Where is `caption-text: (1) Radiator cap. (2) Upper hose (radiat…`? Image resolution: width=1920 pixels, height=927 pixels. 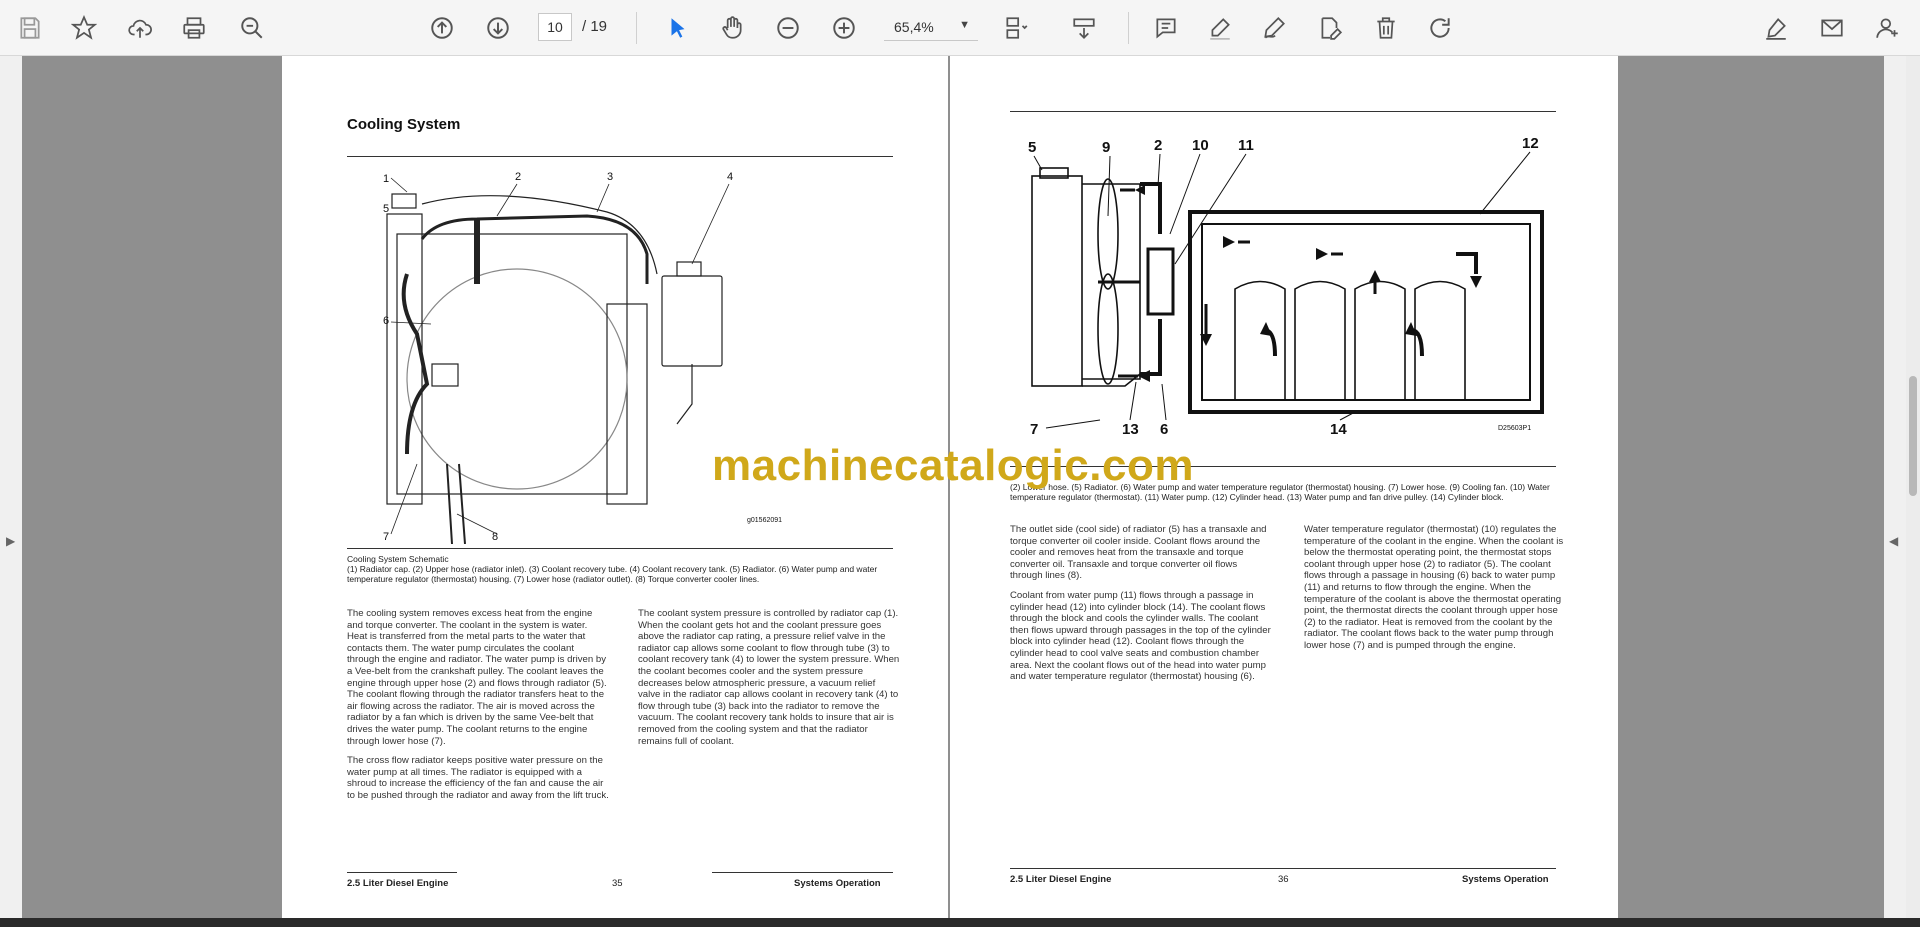
caption-text: (1) Radiator cap. (2) Upper hose (radiat… is located at coordinates (612, 574).